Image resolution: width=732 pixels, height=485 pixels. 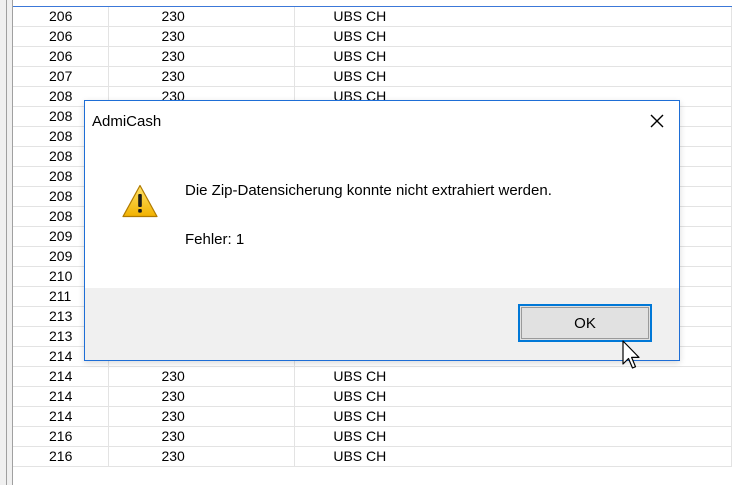 I want to click on dialog-title: AdmiCash, so click(x=127, y=121).